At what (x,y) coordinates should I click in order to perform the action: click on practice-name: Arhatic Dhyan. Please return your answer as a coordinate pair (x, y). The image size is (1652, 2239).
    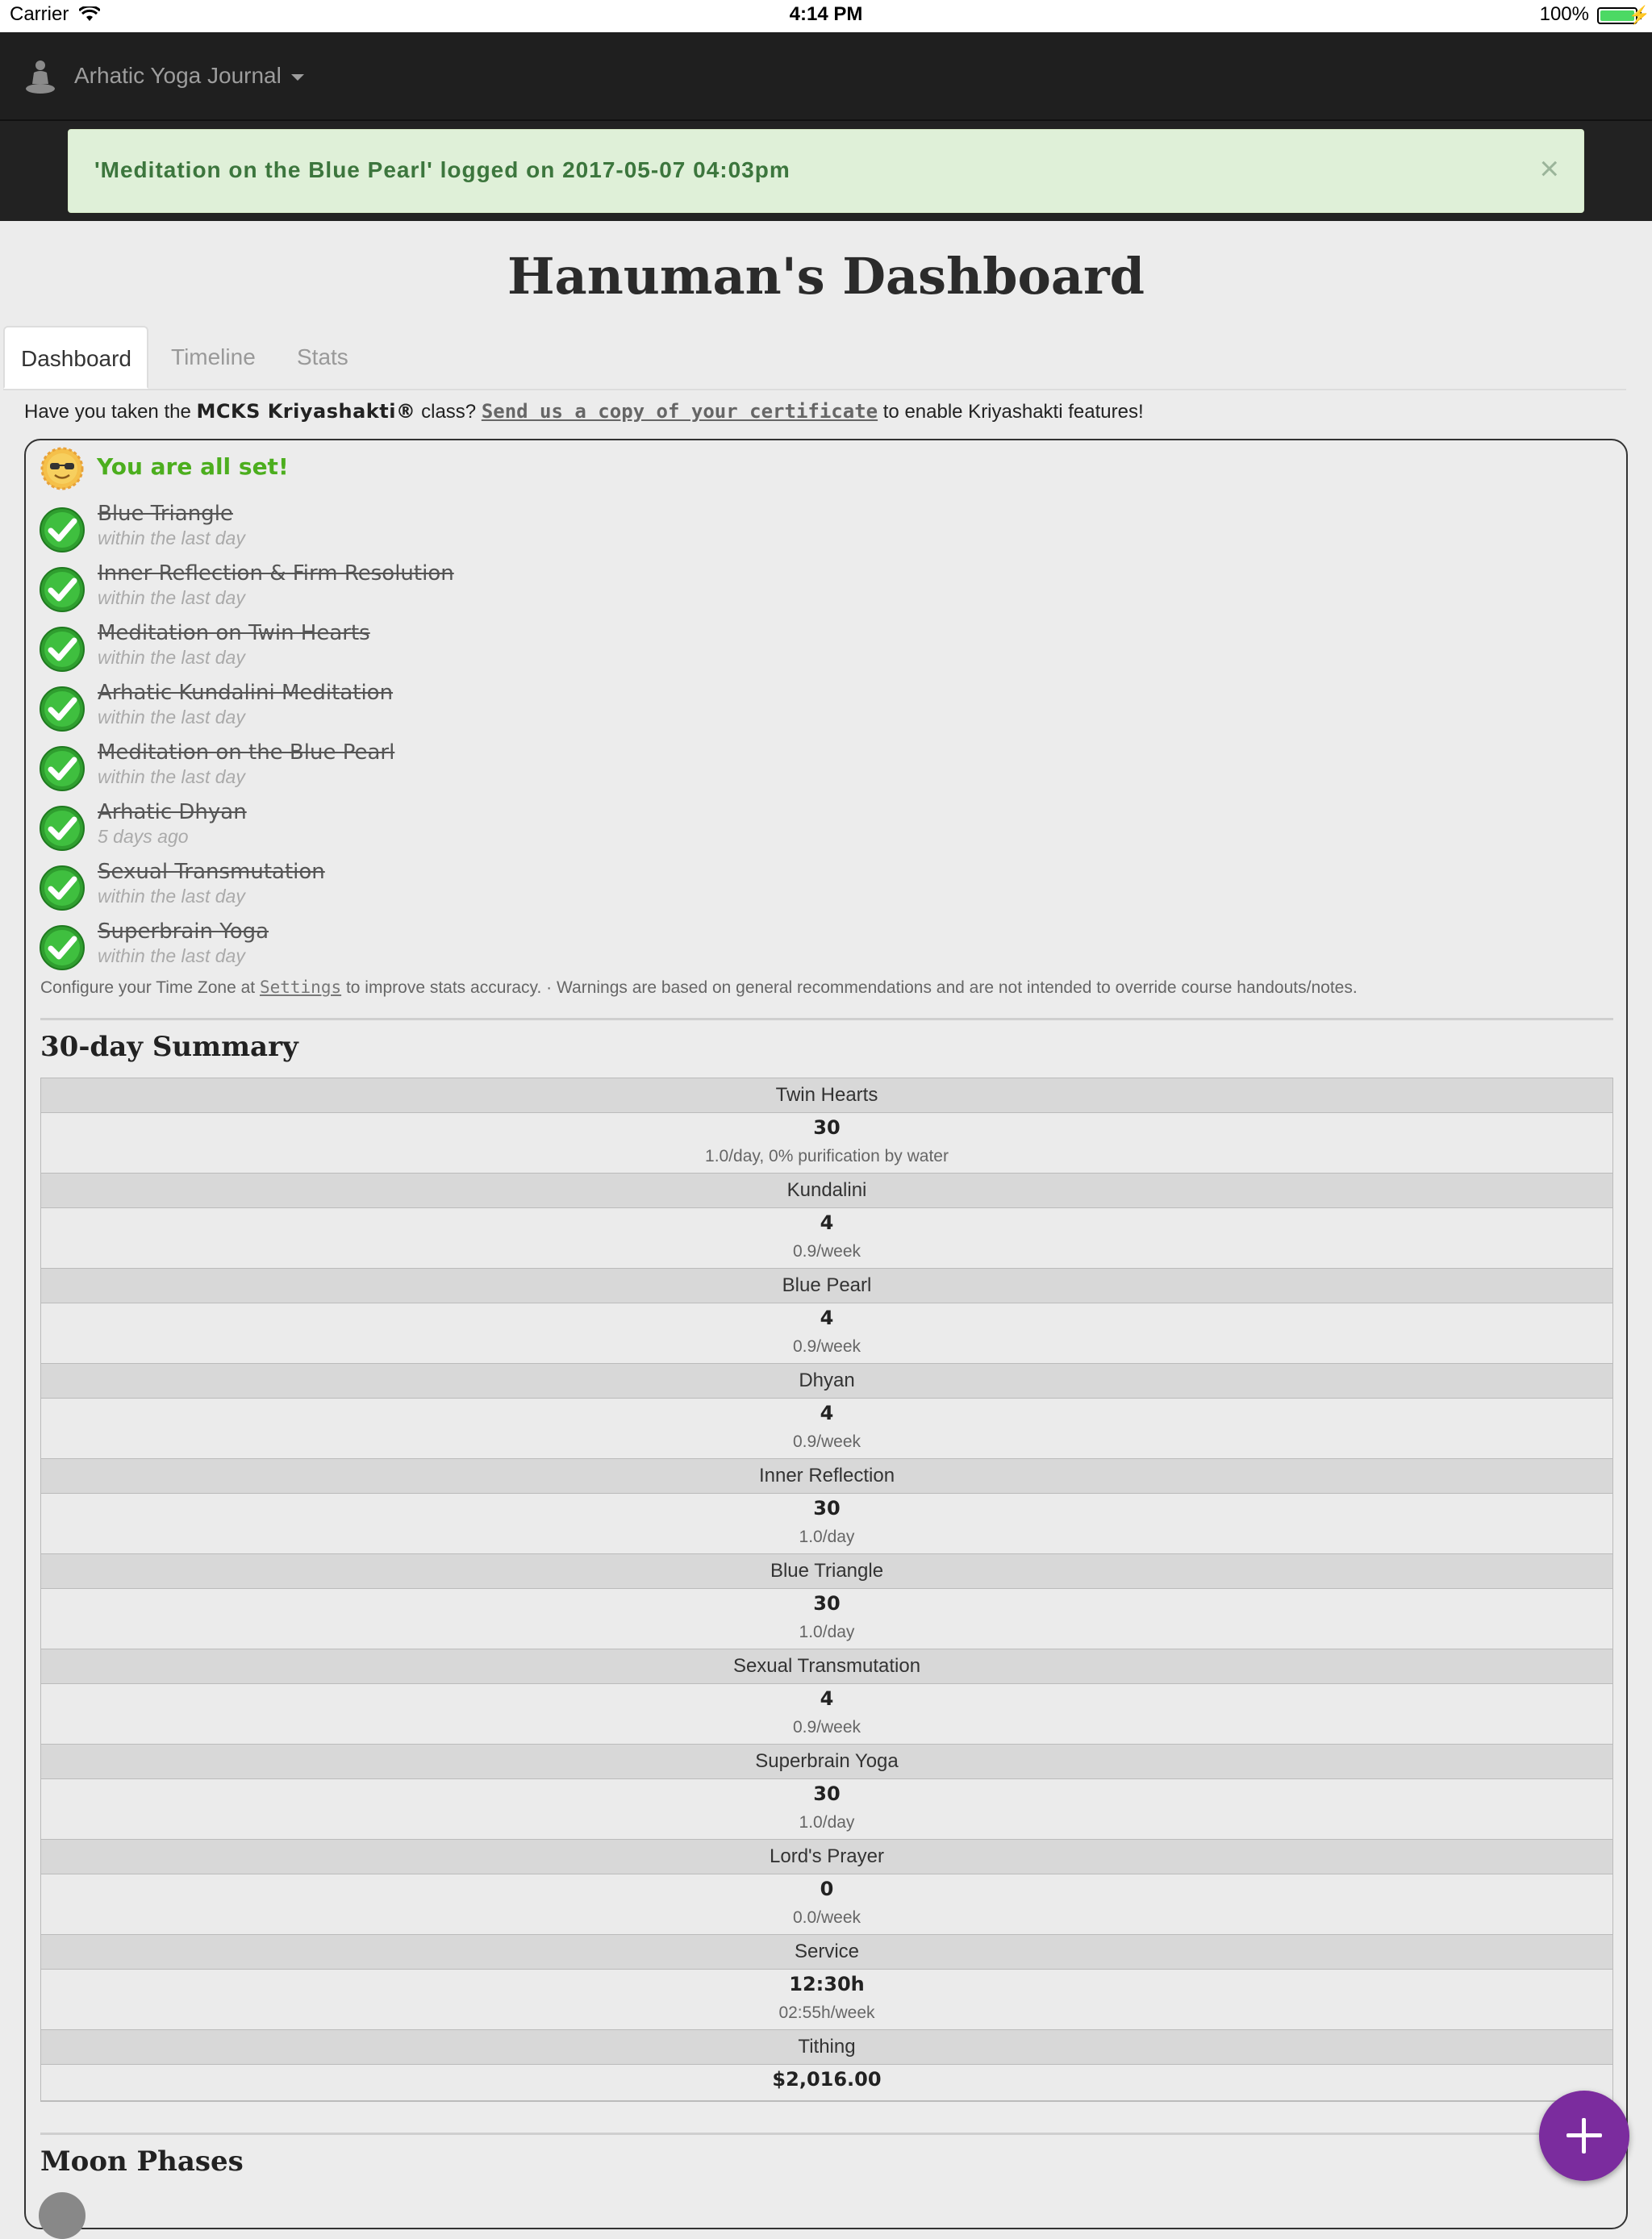
    Looking at the image, I should click on (172, 812).